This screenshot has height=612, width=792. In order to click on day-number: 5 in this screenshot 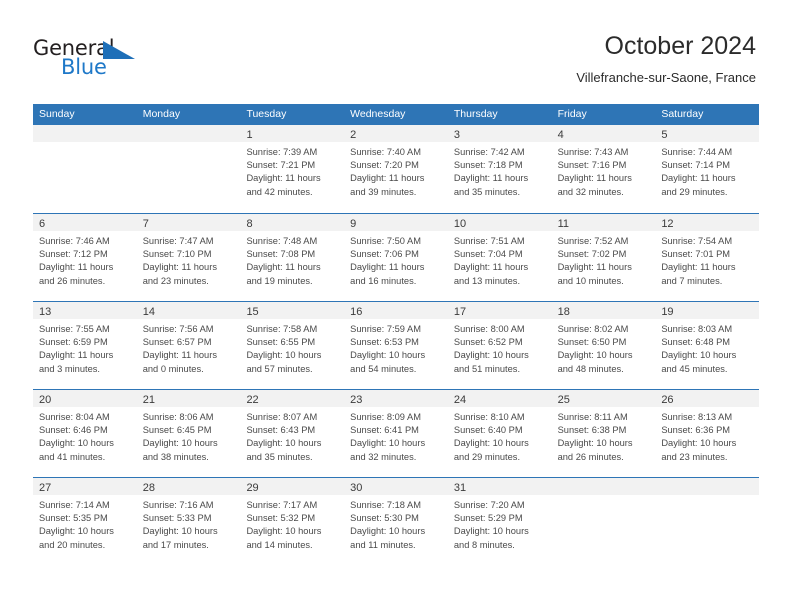, I will do `click(664, 135)`.